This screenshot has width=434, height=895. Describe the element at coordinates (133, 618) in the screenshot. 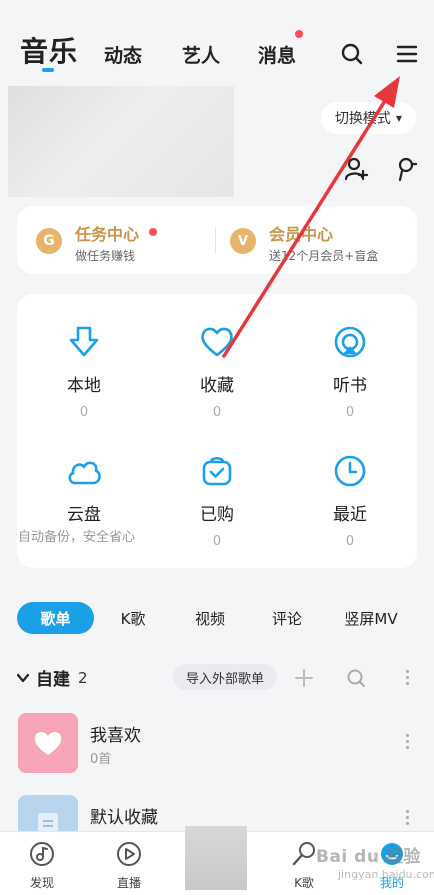

I see `category-tab-karaoke: K歌` at that location.